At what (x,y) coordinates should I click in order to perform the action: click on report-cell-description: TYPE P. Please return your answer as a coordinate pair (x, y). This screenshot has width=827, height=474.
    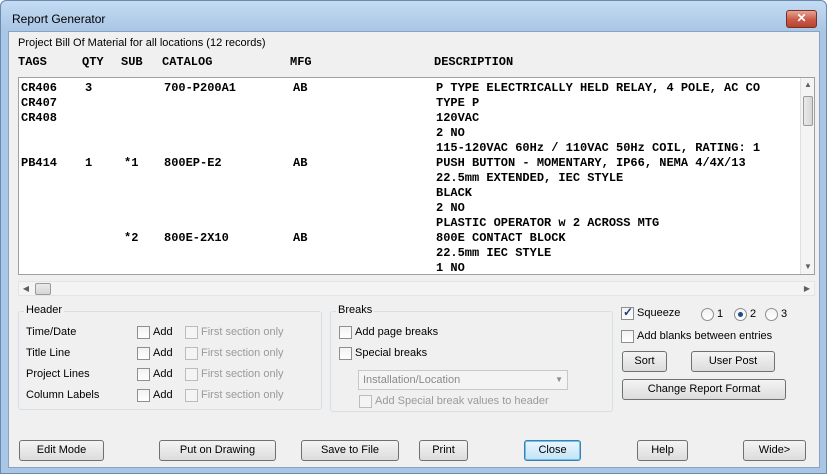
    Looking at the image, I should click on (458, 103).